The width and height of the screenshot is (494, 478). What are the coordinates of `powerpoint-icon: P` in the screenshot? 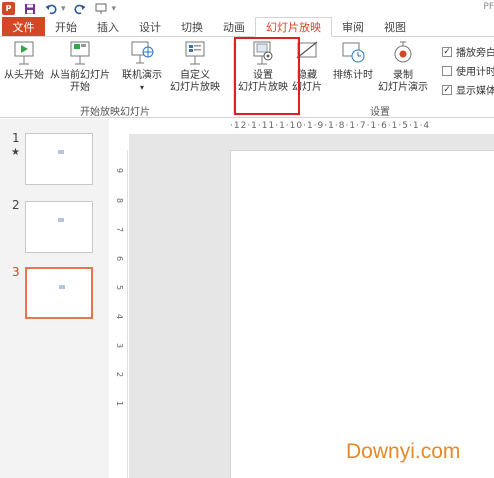 It's located at (8, 8).